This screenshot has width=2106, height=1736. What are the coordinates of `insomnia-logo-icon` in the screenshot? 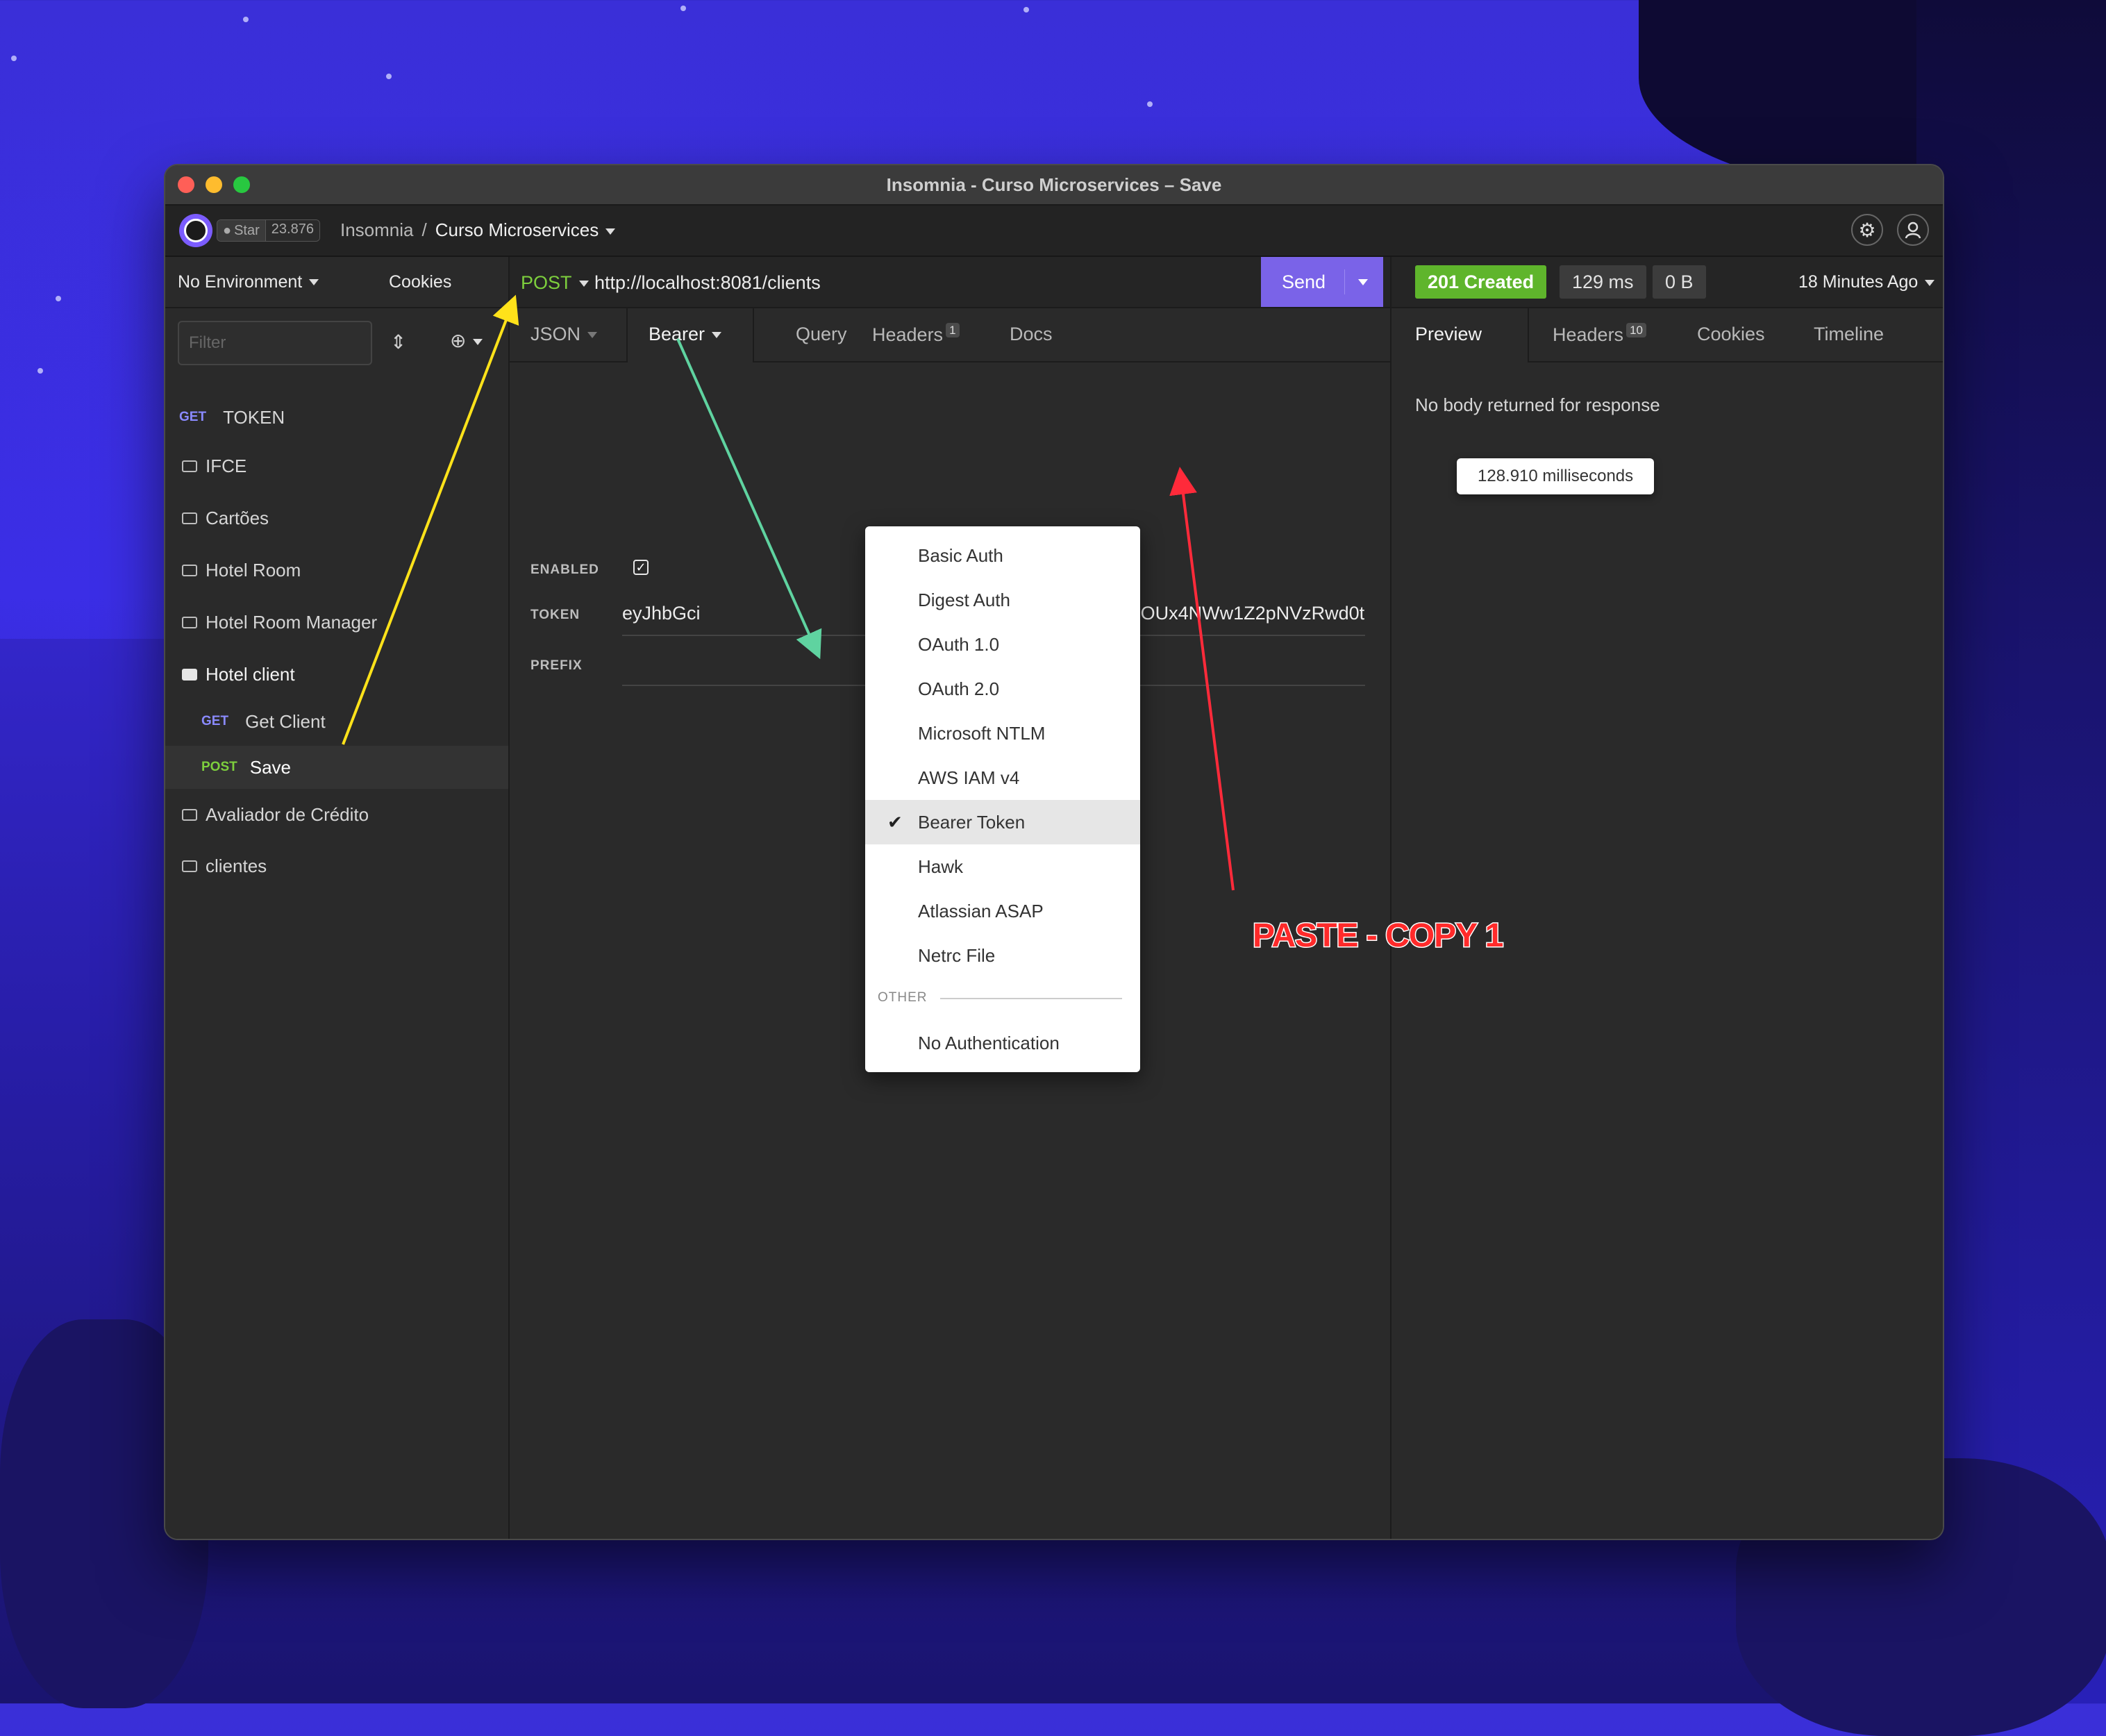 It's located at (195, 230).